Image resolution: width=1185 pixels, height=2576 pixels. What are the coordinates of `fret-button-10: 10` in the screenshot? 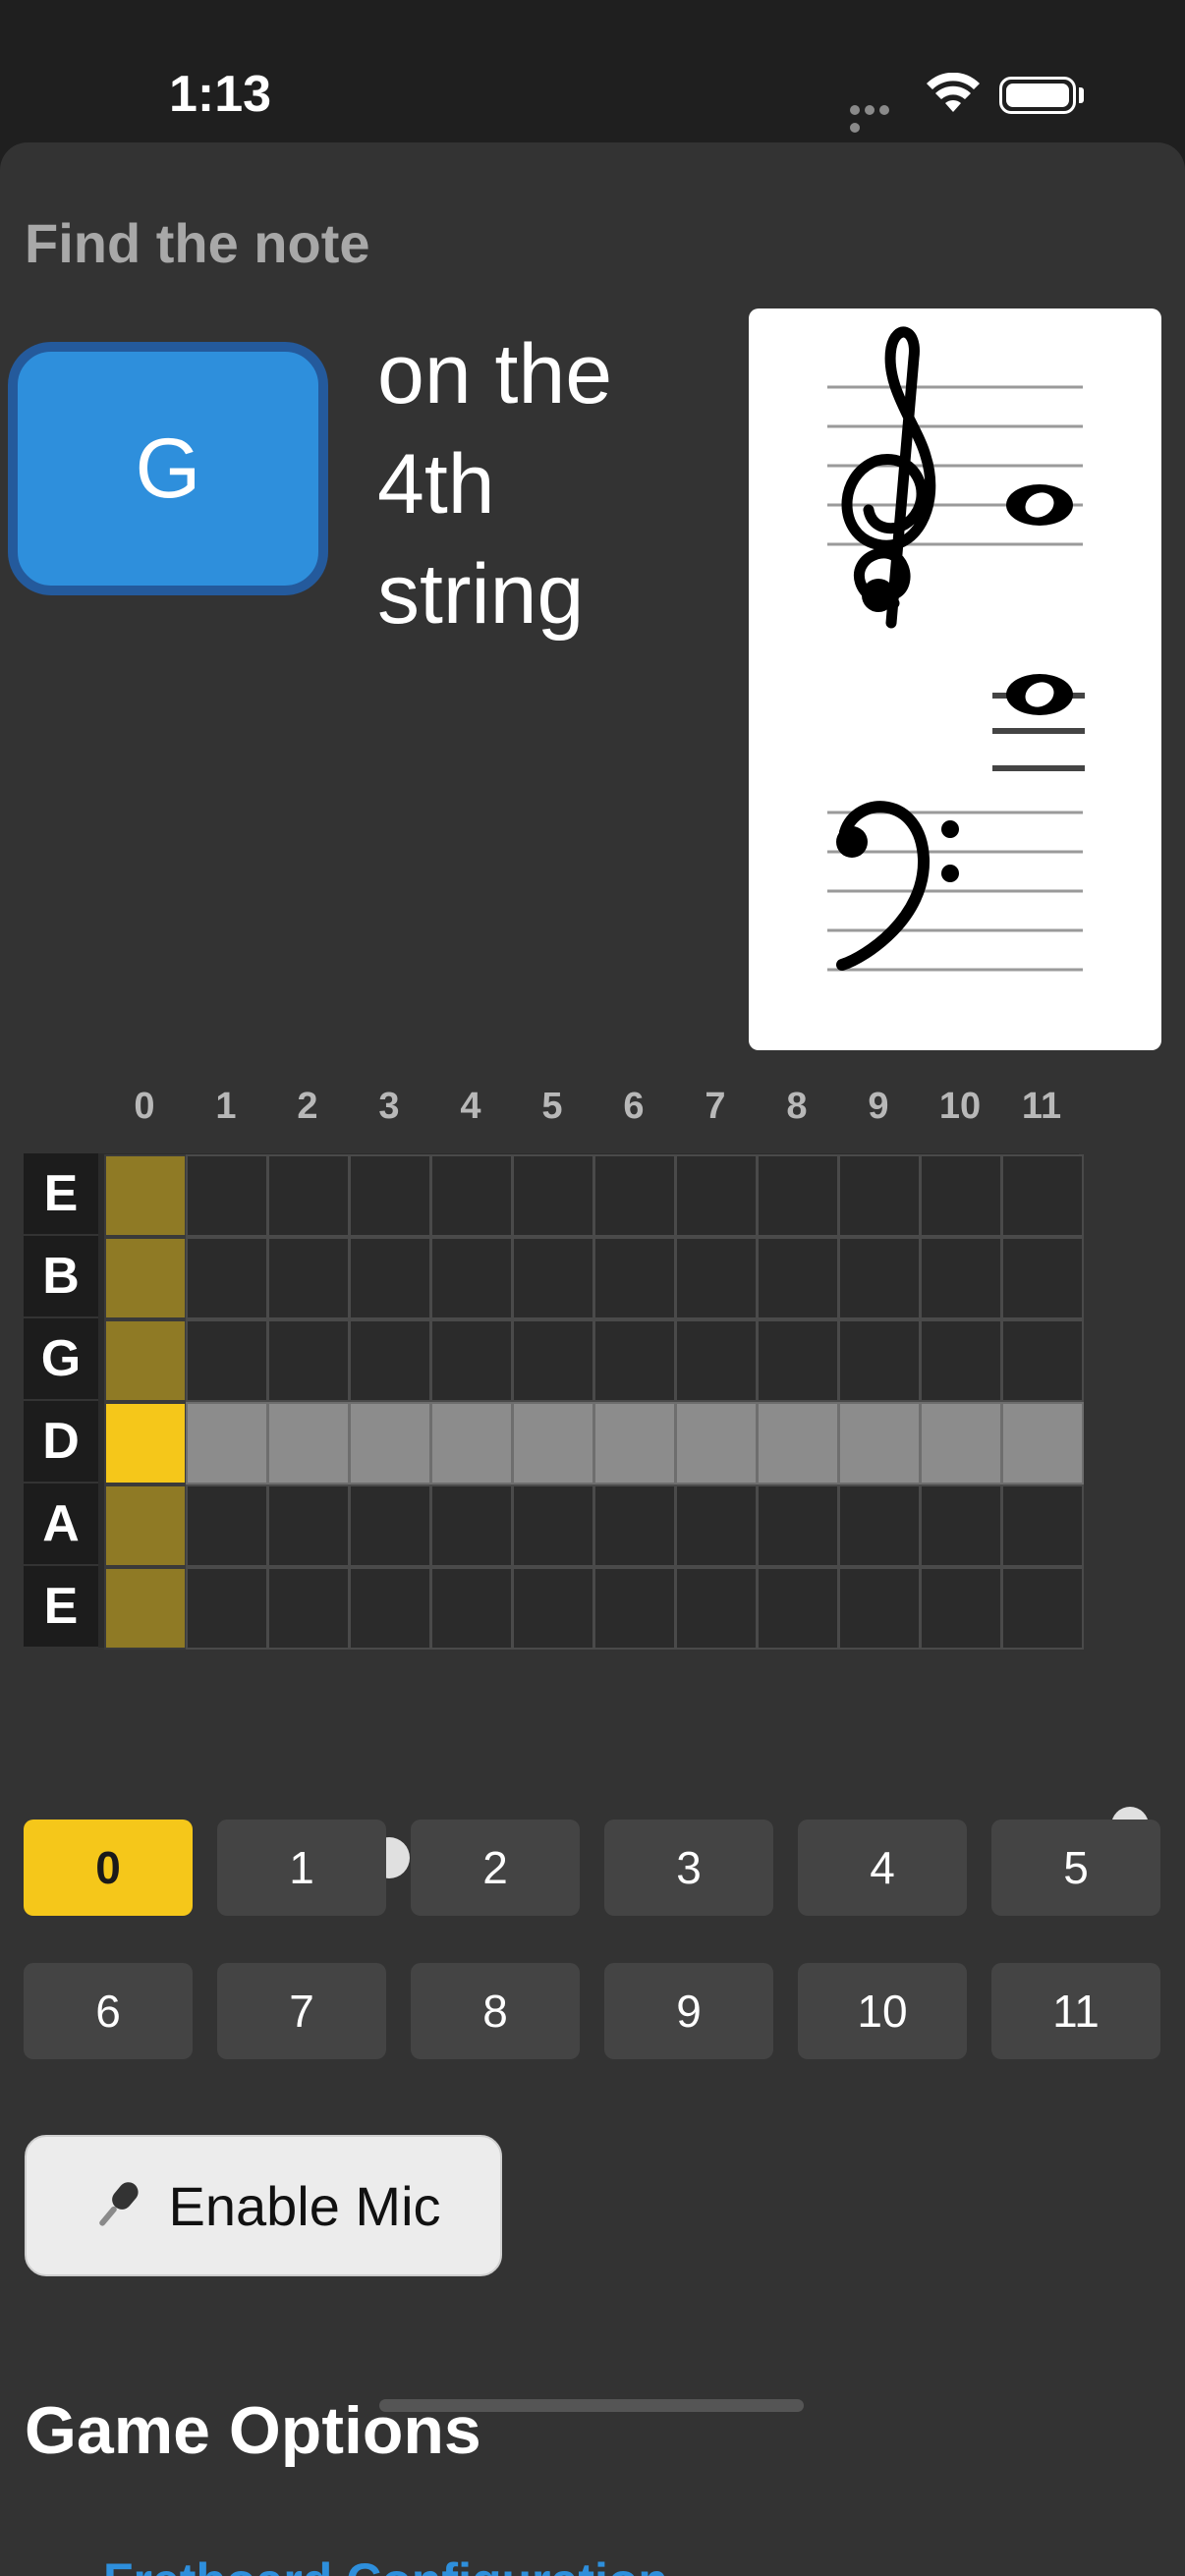 It's located at (883, 2011).